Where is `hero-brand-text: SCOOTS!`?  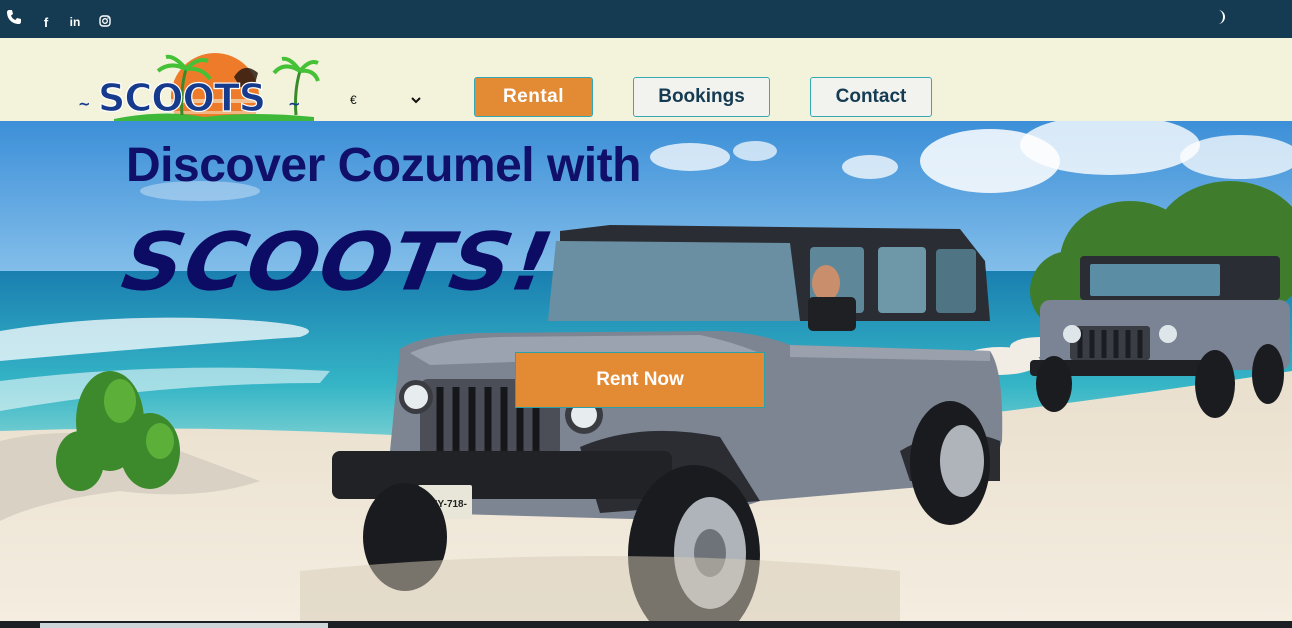 hero-brand-text: SCOOTS! is located at coordinates (338, 262).